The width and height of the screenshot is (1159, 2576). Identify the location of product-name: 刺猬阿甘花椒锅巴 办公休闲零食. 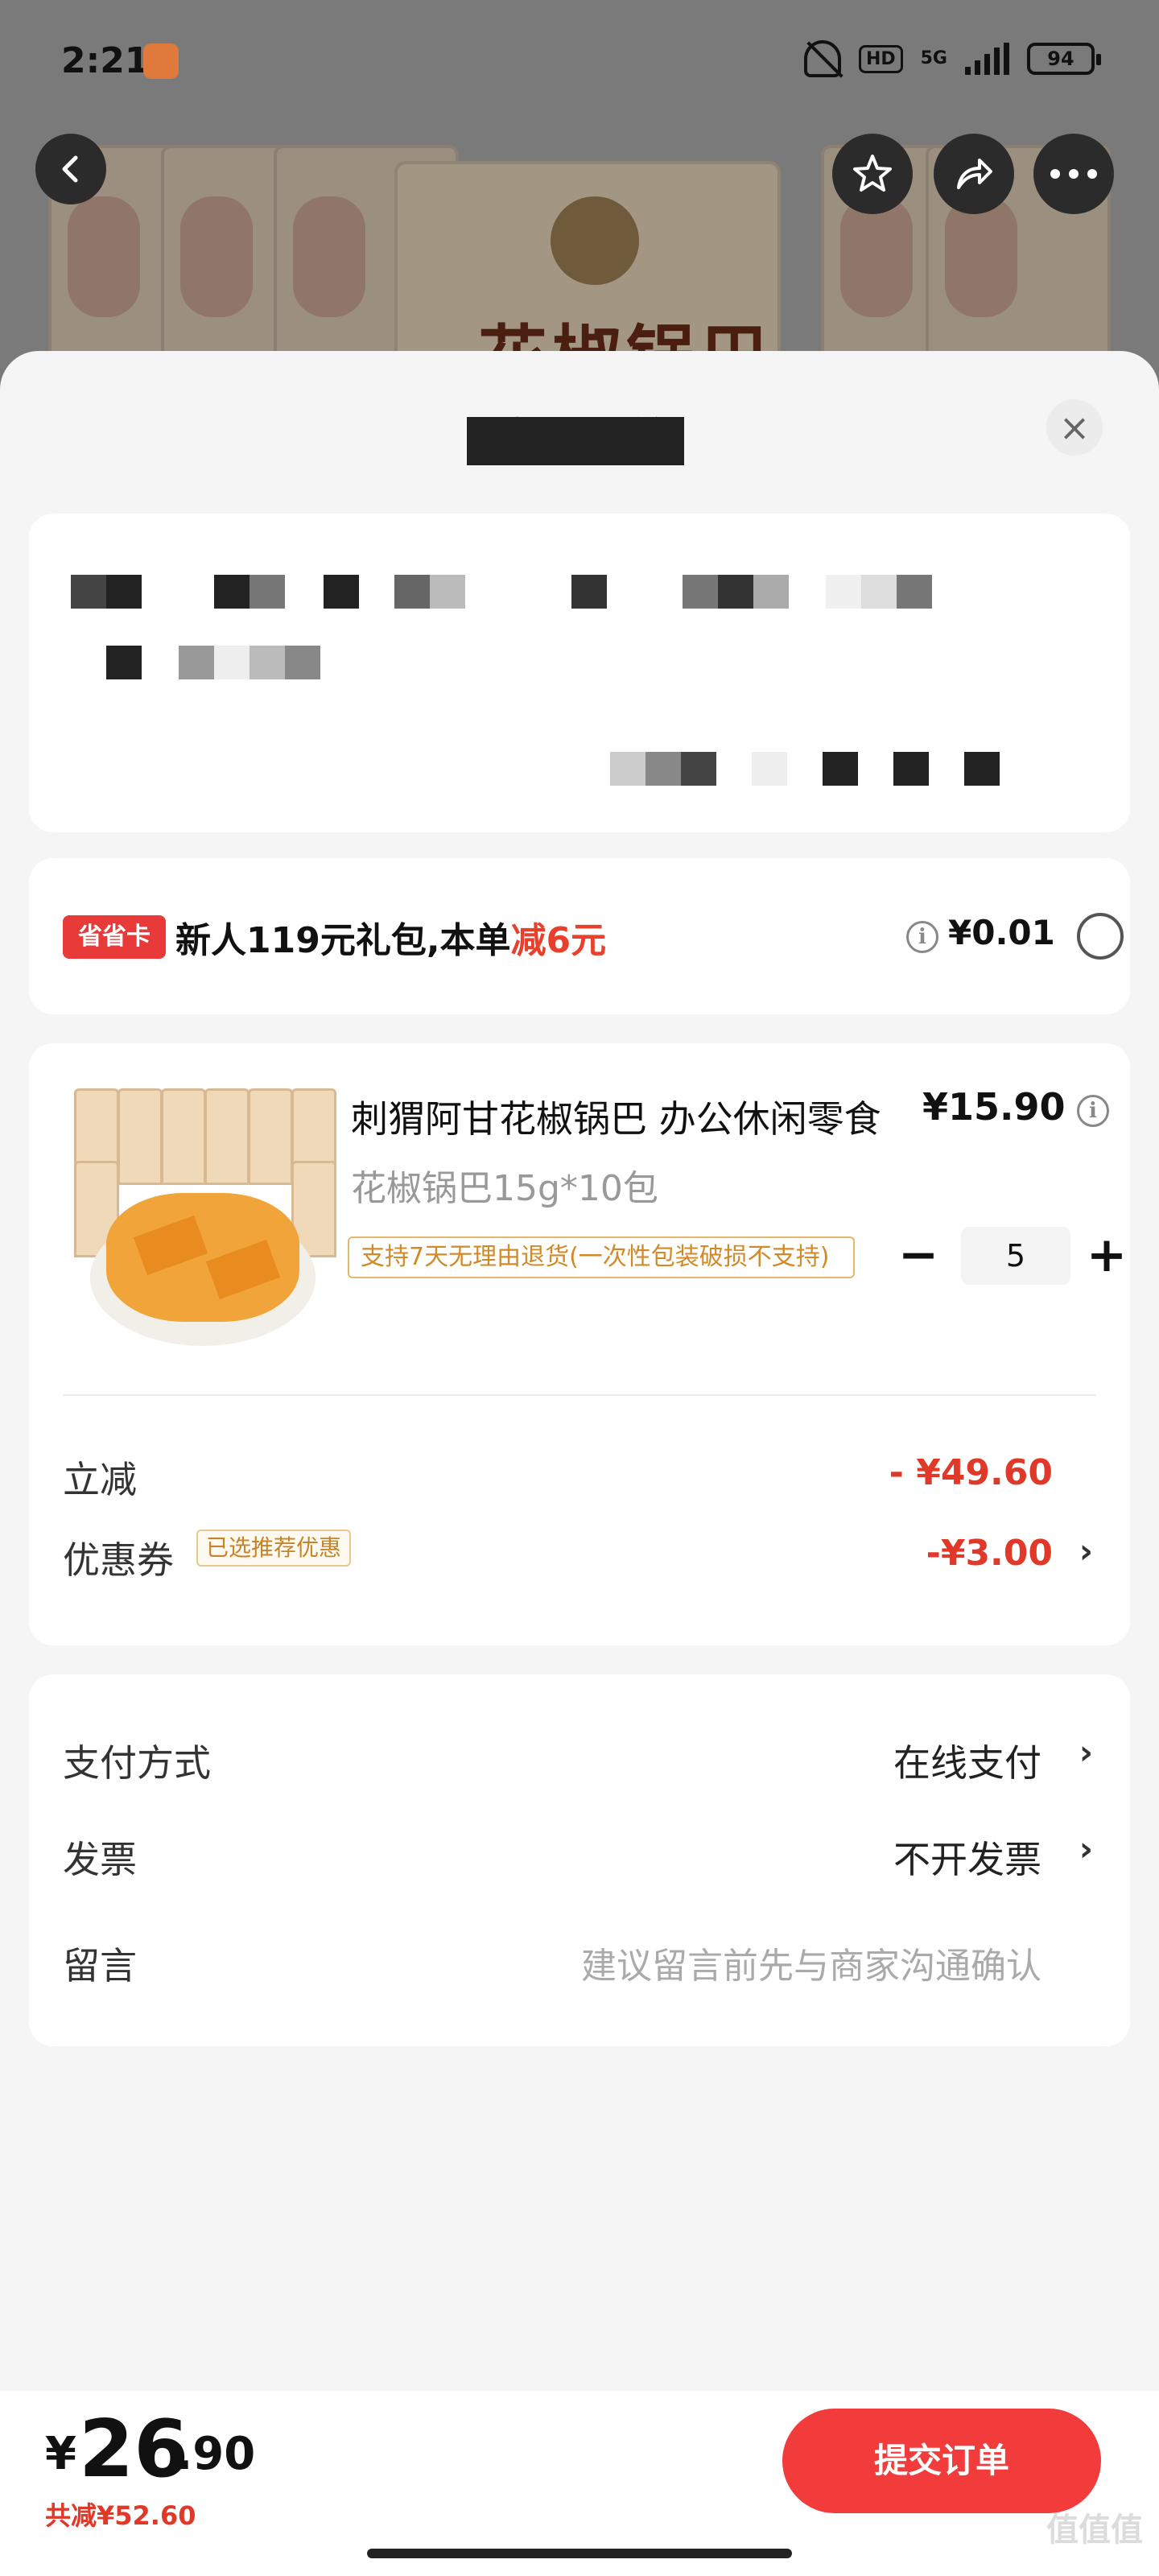
(628, 1116).